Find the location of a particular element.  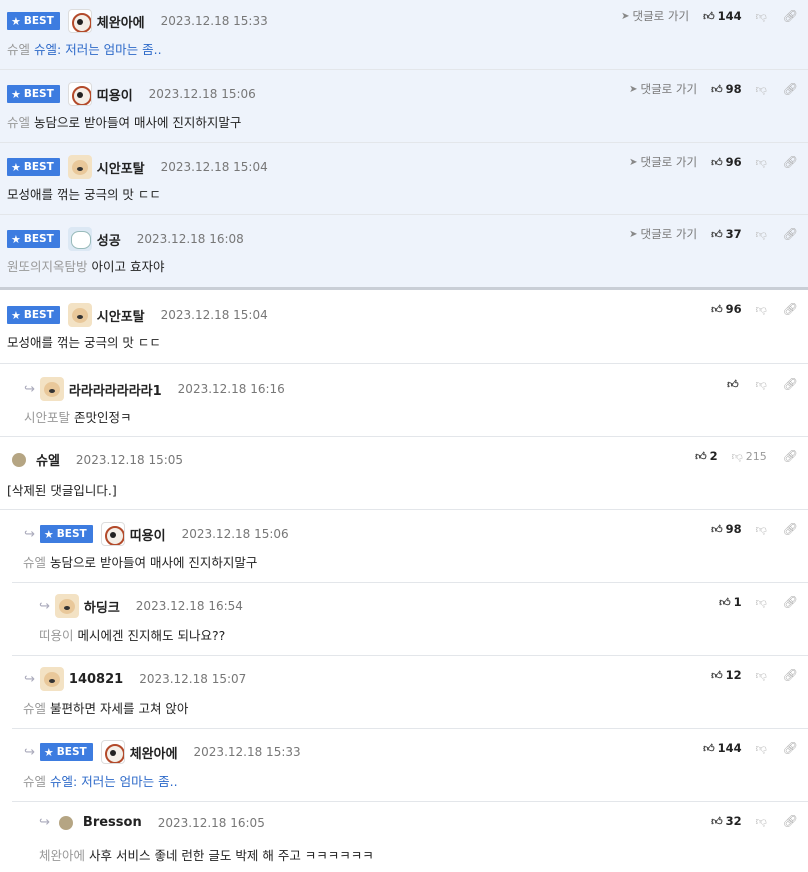

upvote-button: 👍︎ 37 is located at coordinates (726, 234).